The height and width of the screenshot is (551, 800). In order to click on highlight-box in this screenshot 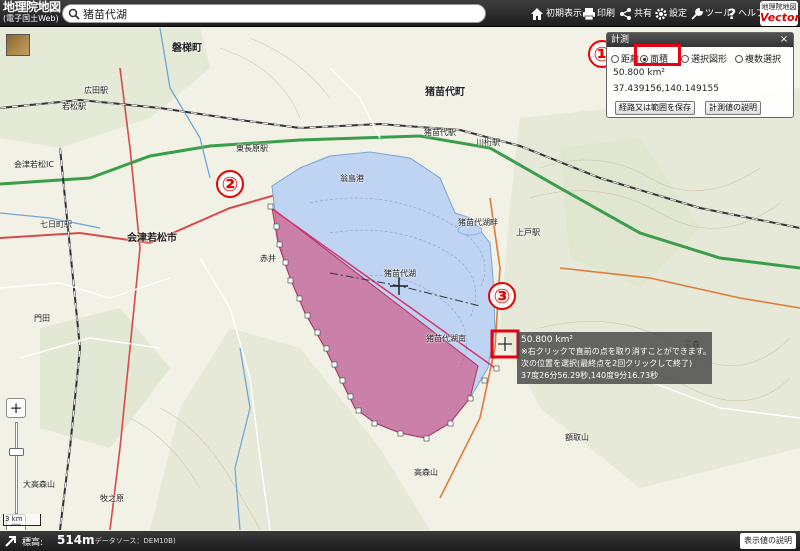, I will do `click(657, 55)`.